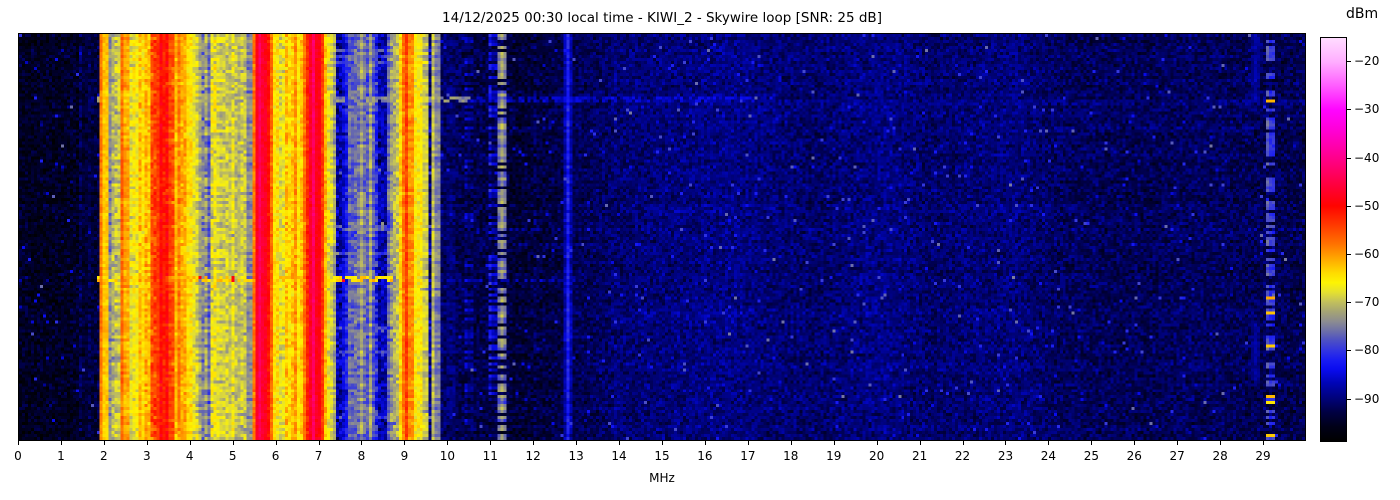 The image size is (1400, 500). I want to click on colorbar-unit-label: dBm, so click(1362, 14).